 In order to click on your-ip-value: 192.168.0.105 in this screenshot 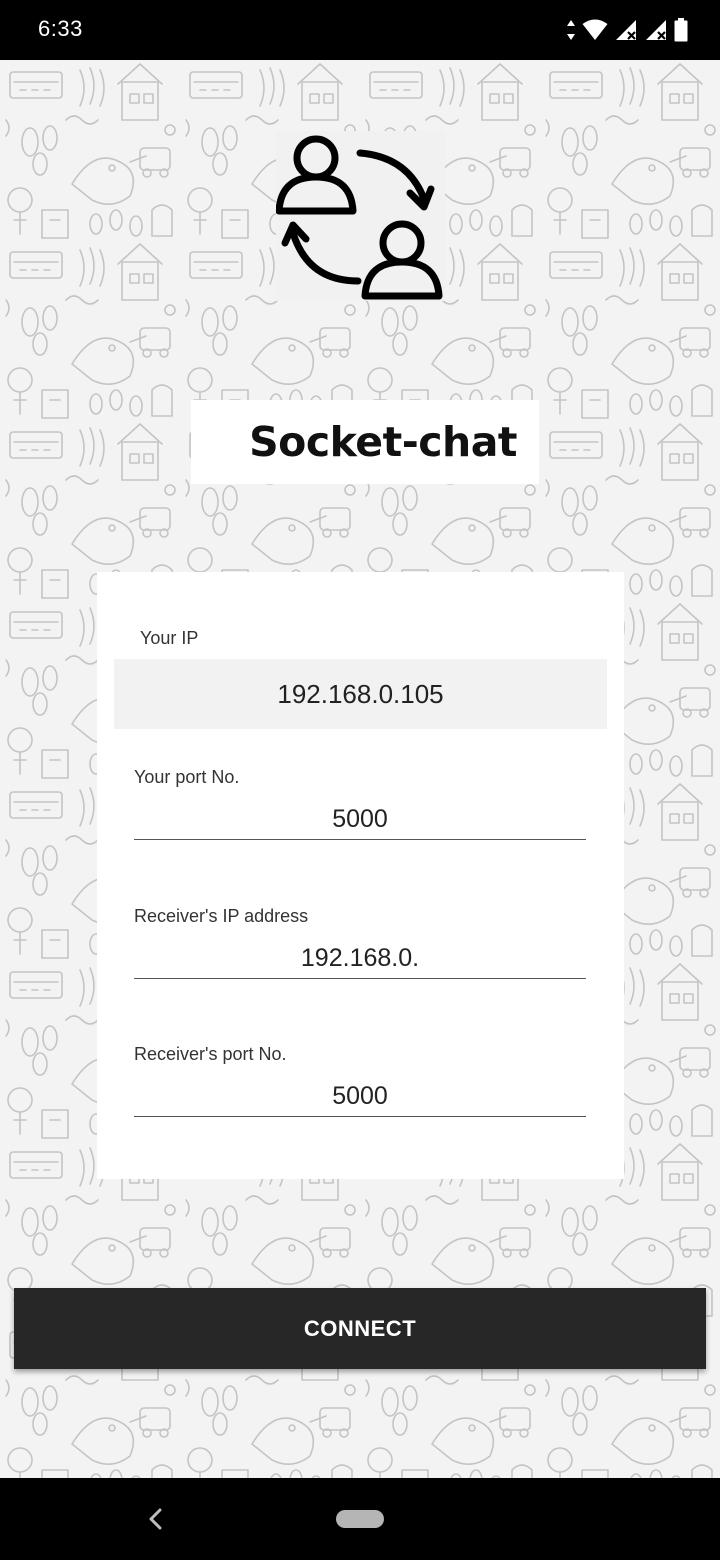, I will do `click(360, 694)`.